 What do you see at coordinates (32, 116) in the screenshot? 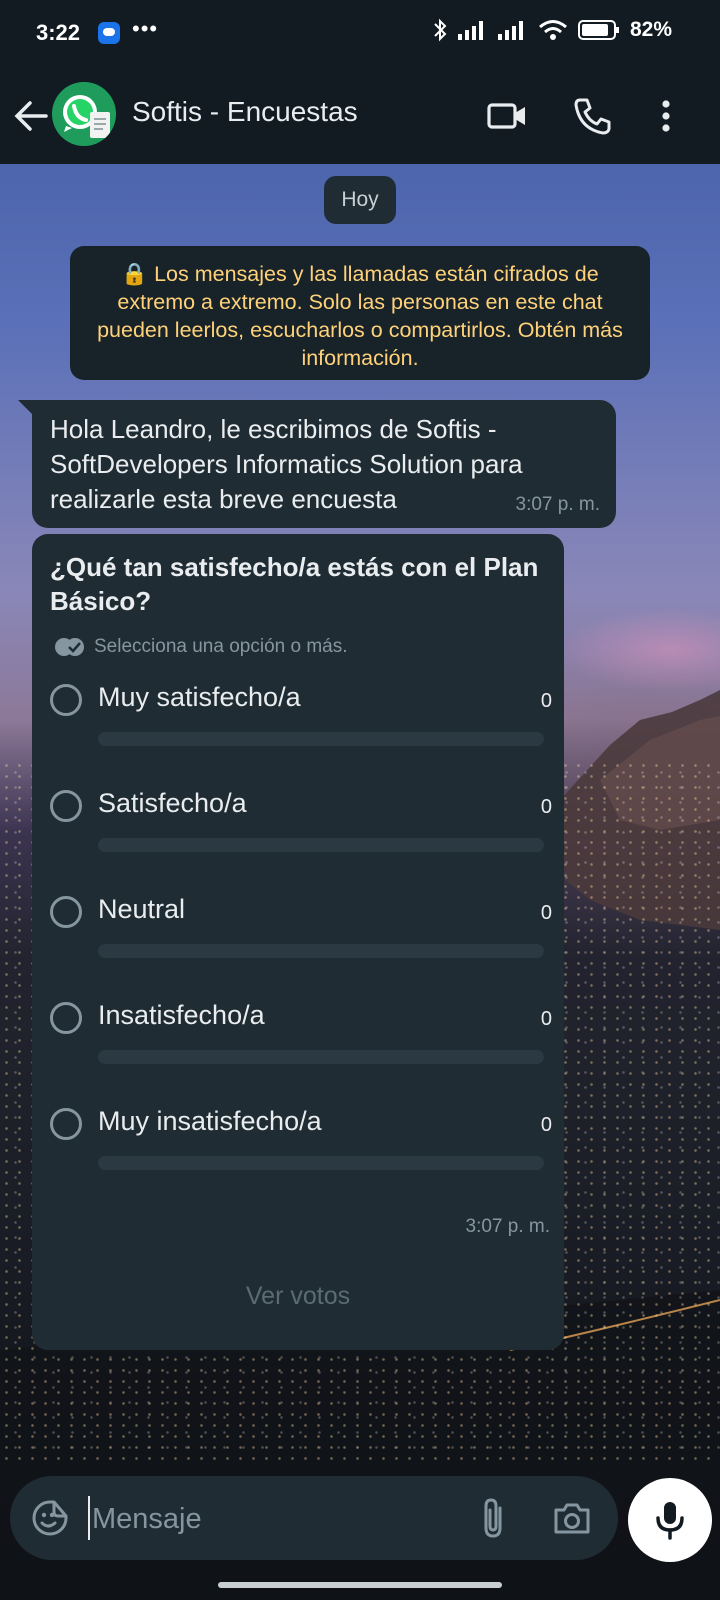
I see `back-arrow-icon` at bounding box center [32, 116].